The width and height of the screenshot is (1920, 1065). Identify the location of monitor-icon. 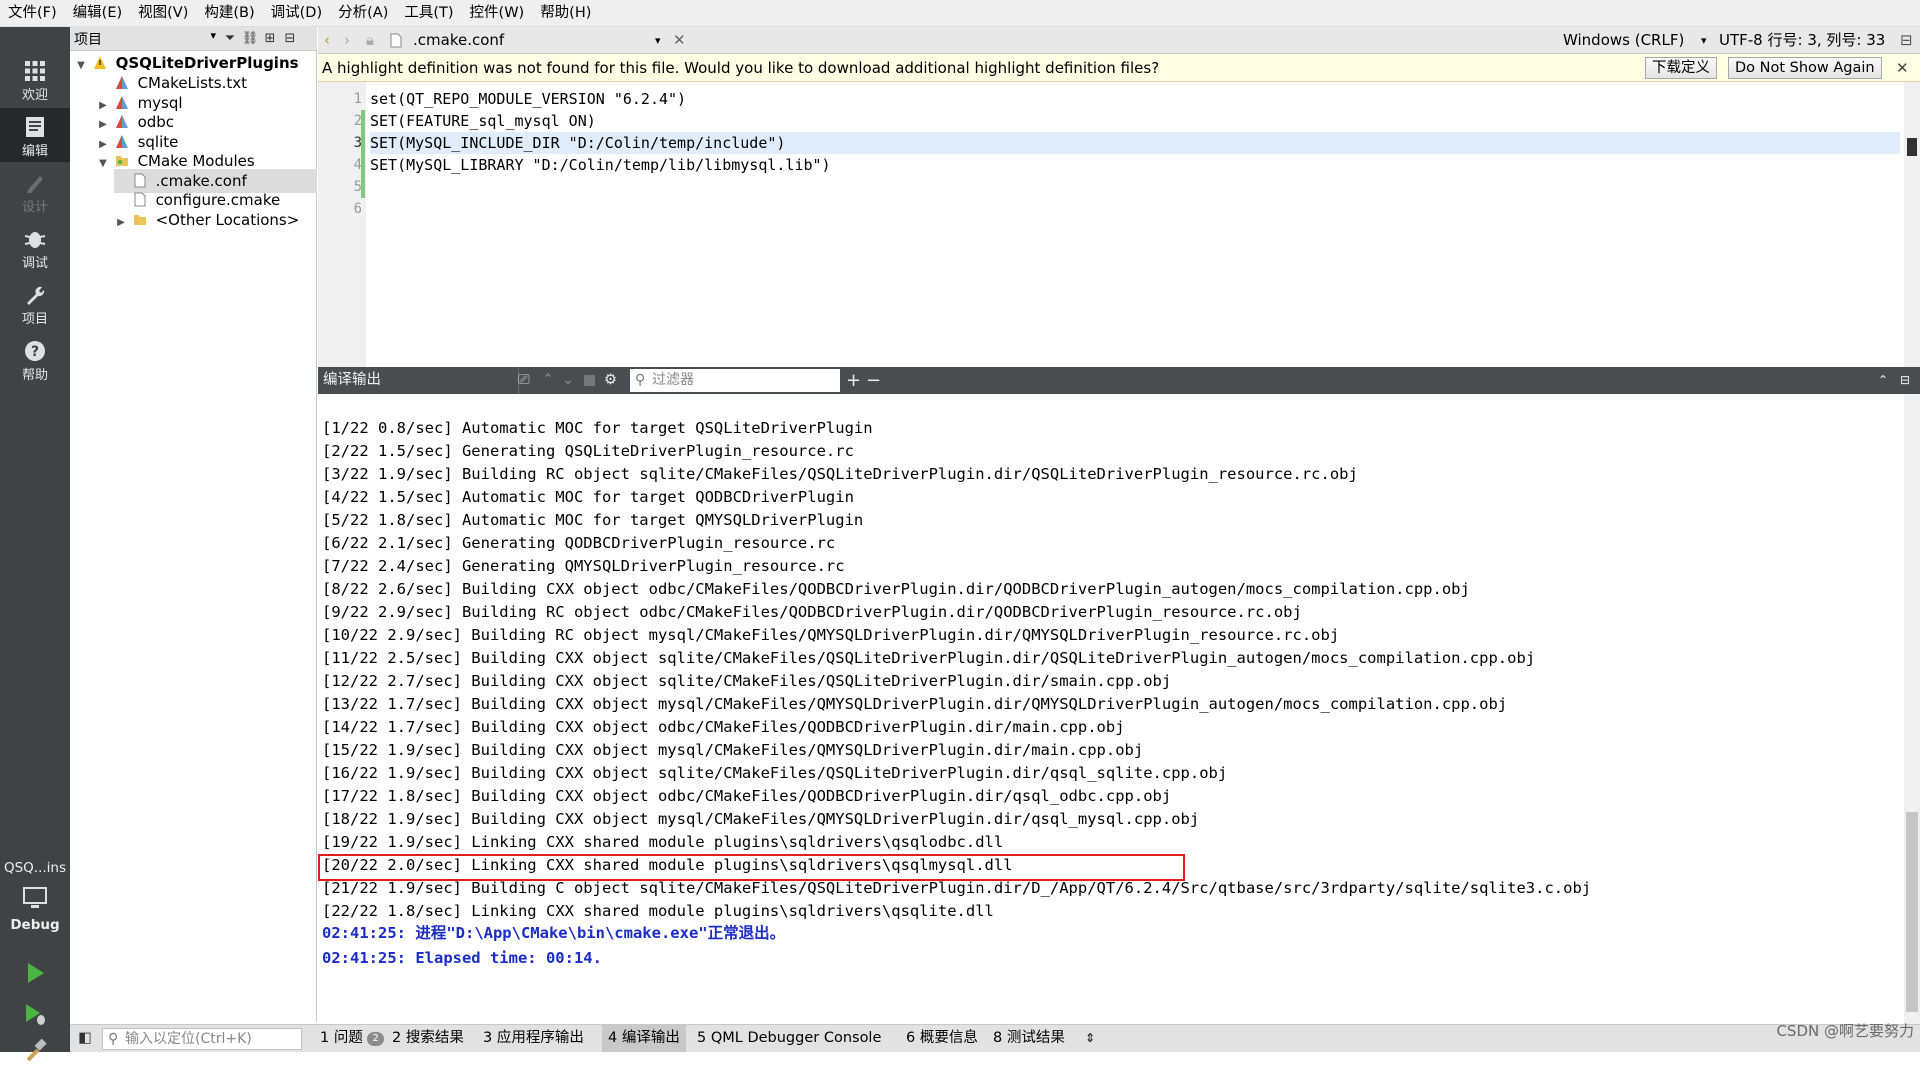
(35, 898).